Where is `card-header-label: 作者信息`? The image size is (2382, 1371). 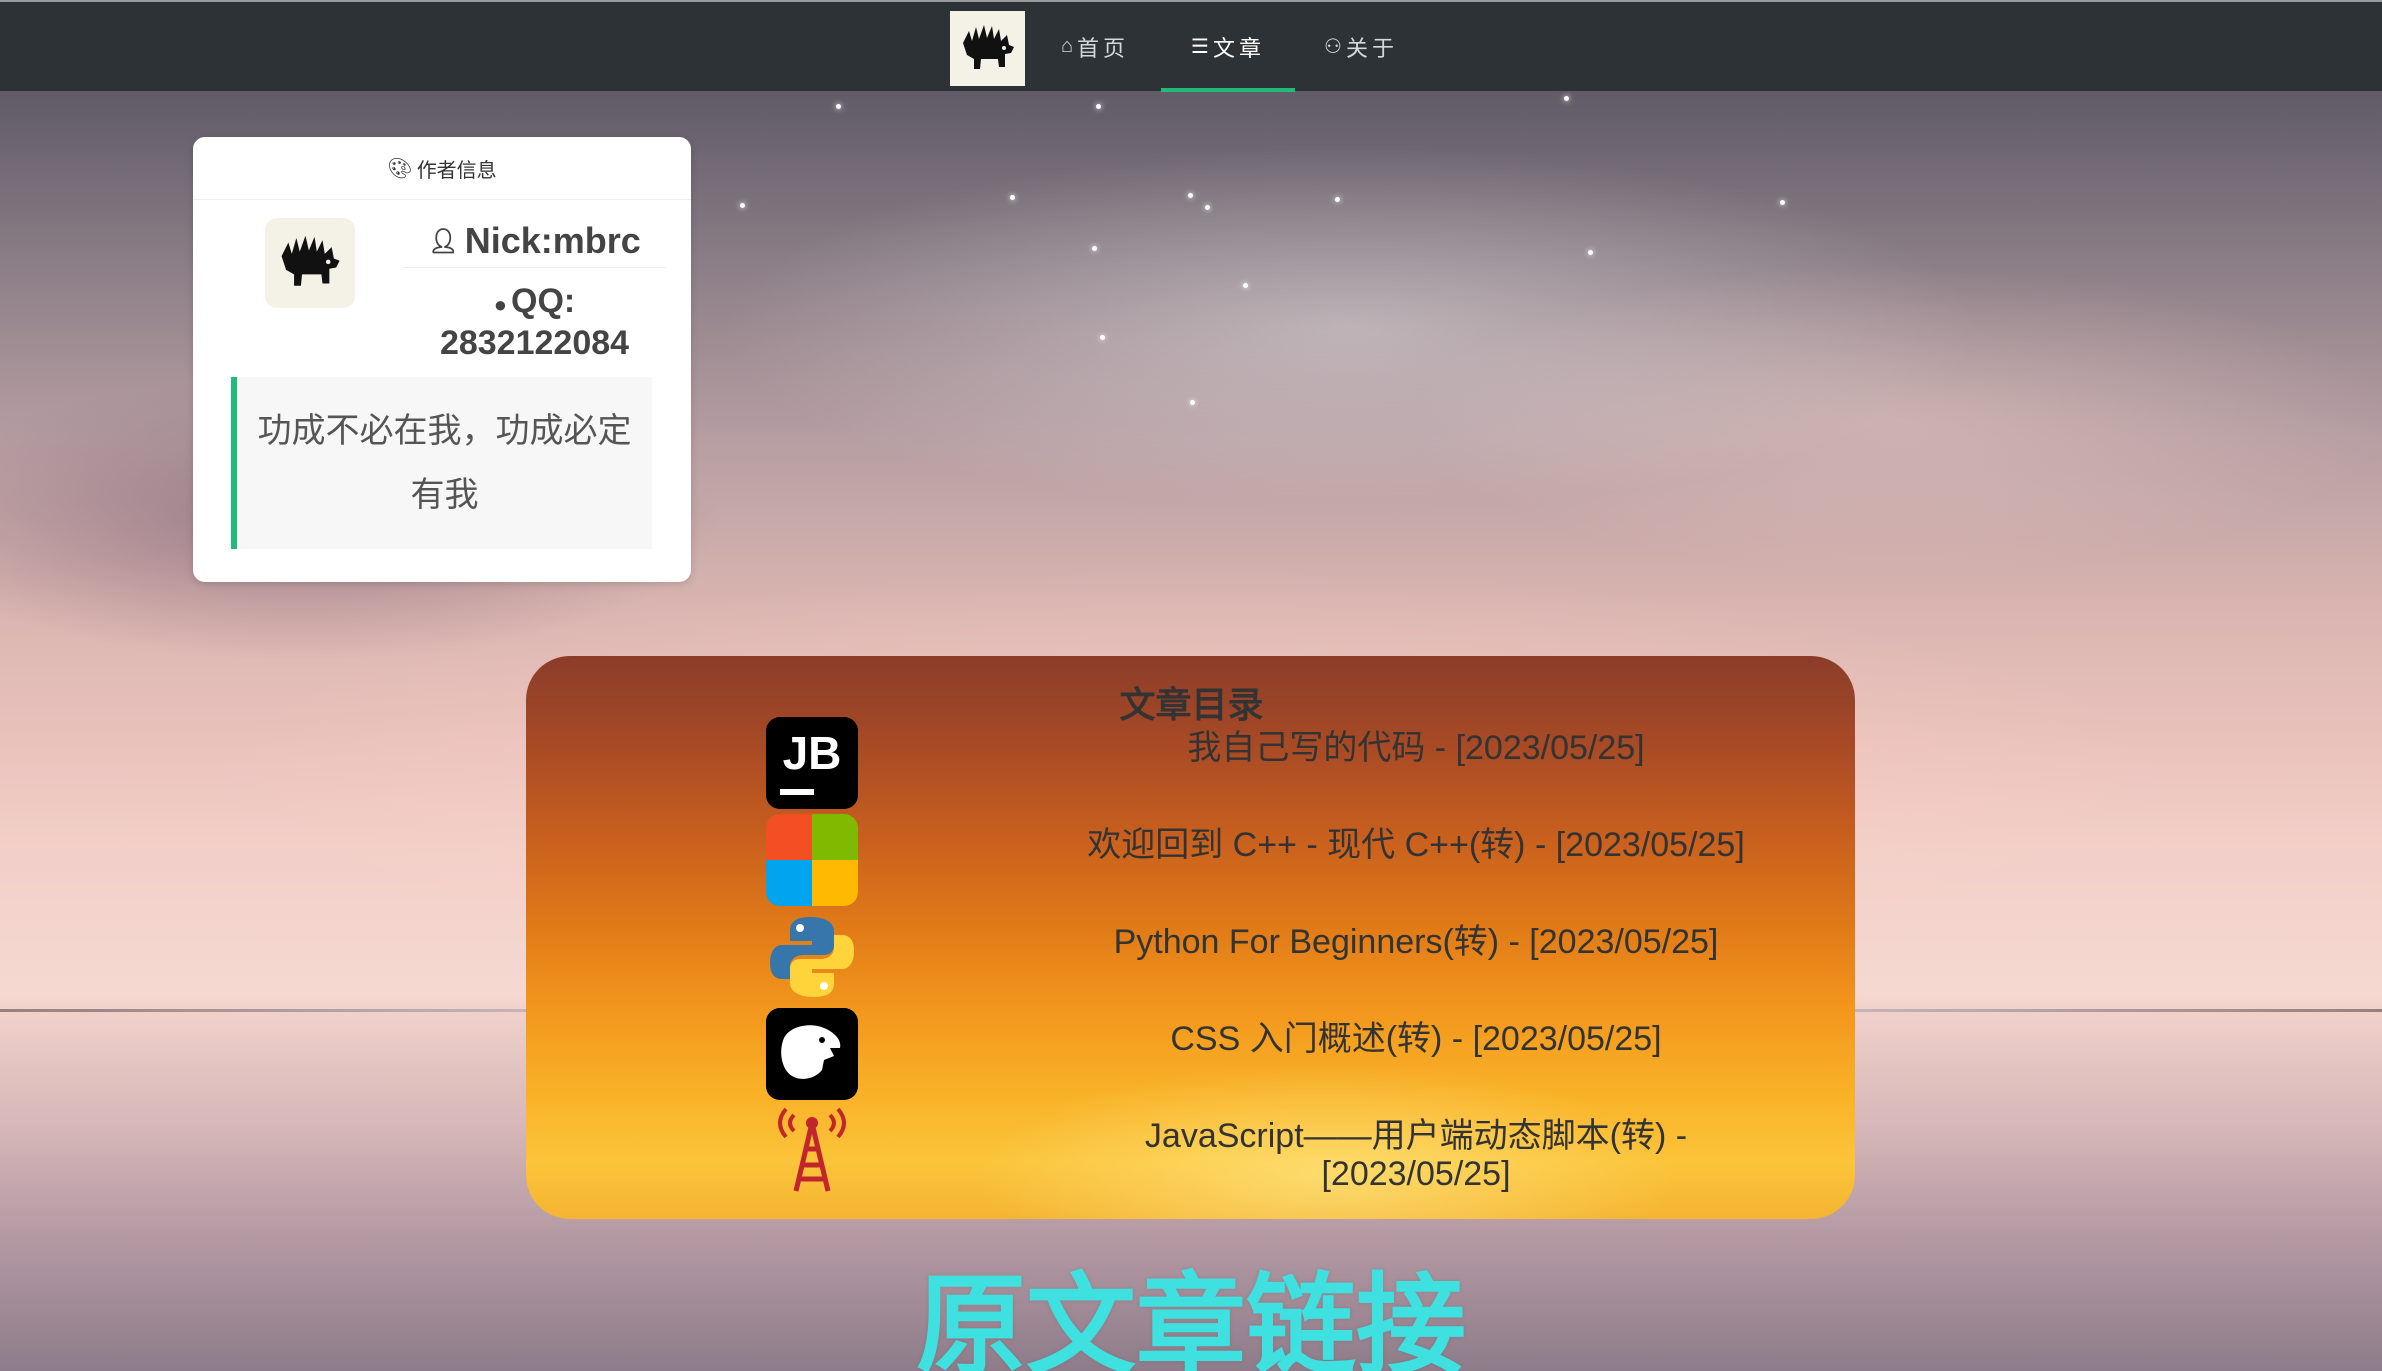
card-header-label: 作者信息 is located at coordinates (456, 170).